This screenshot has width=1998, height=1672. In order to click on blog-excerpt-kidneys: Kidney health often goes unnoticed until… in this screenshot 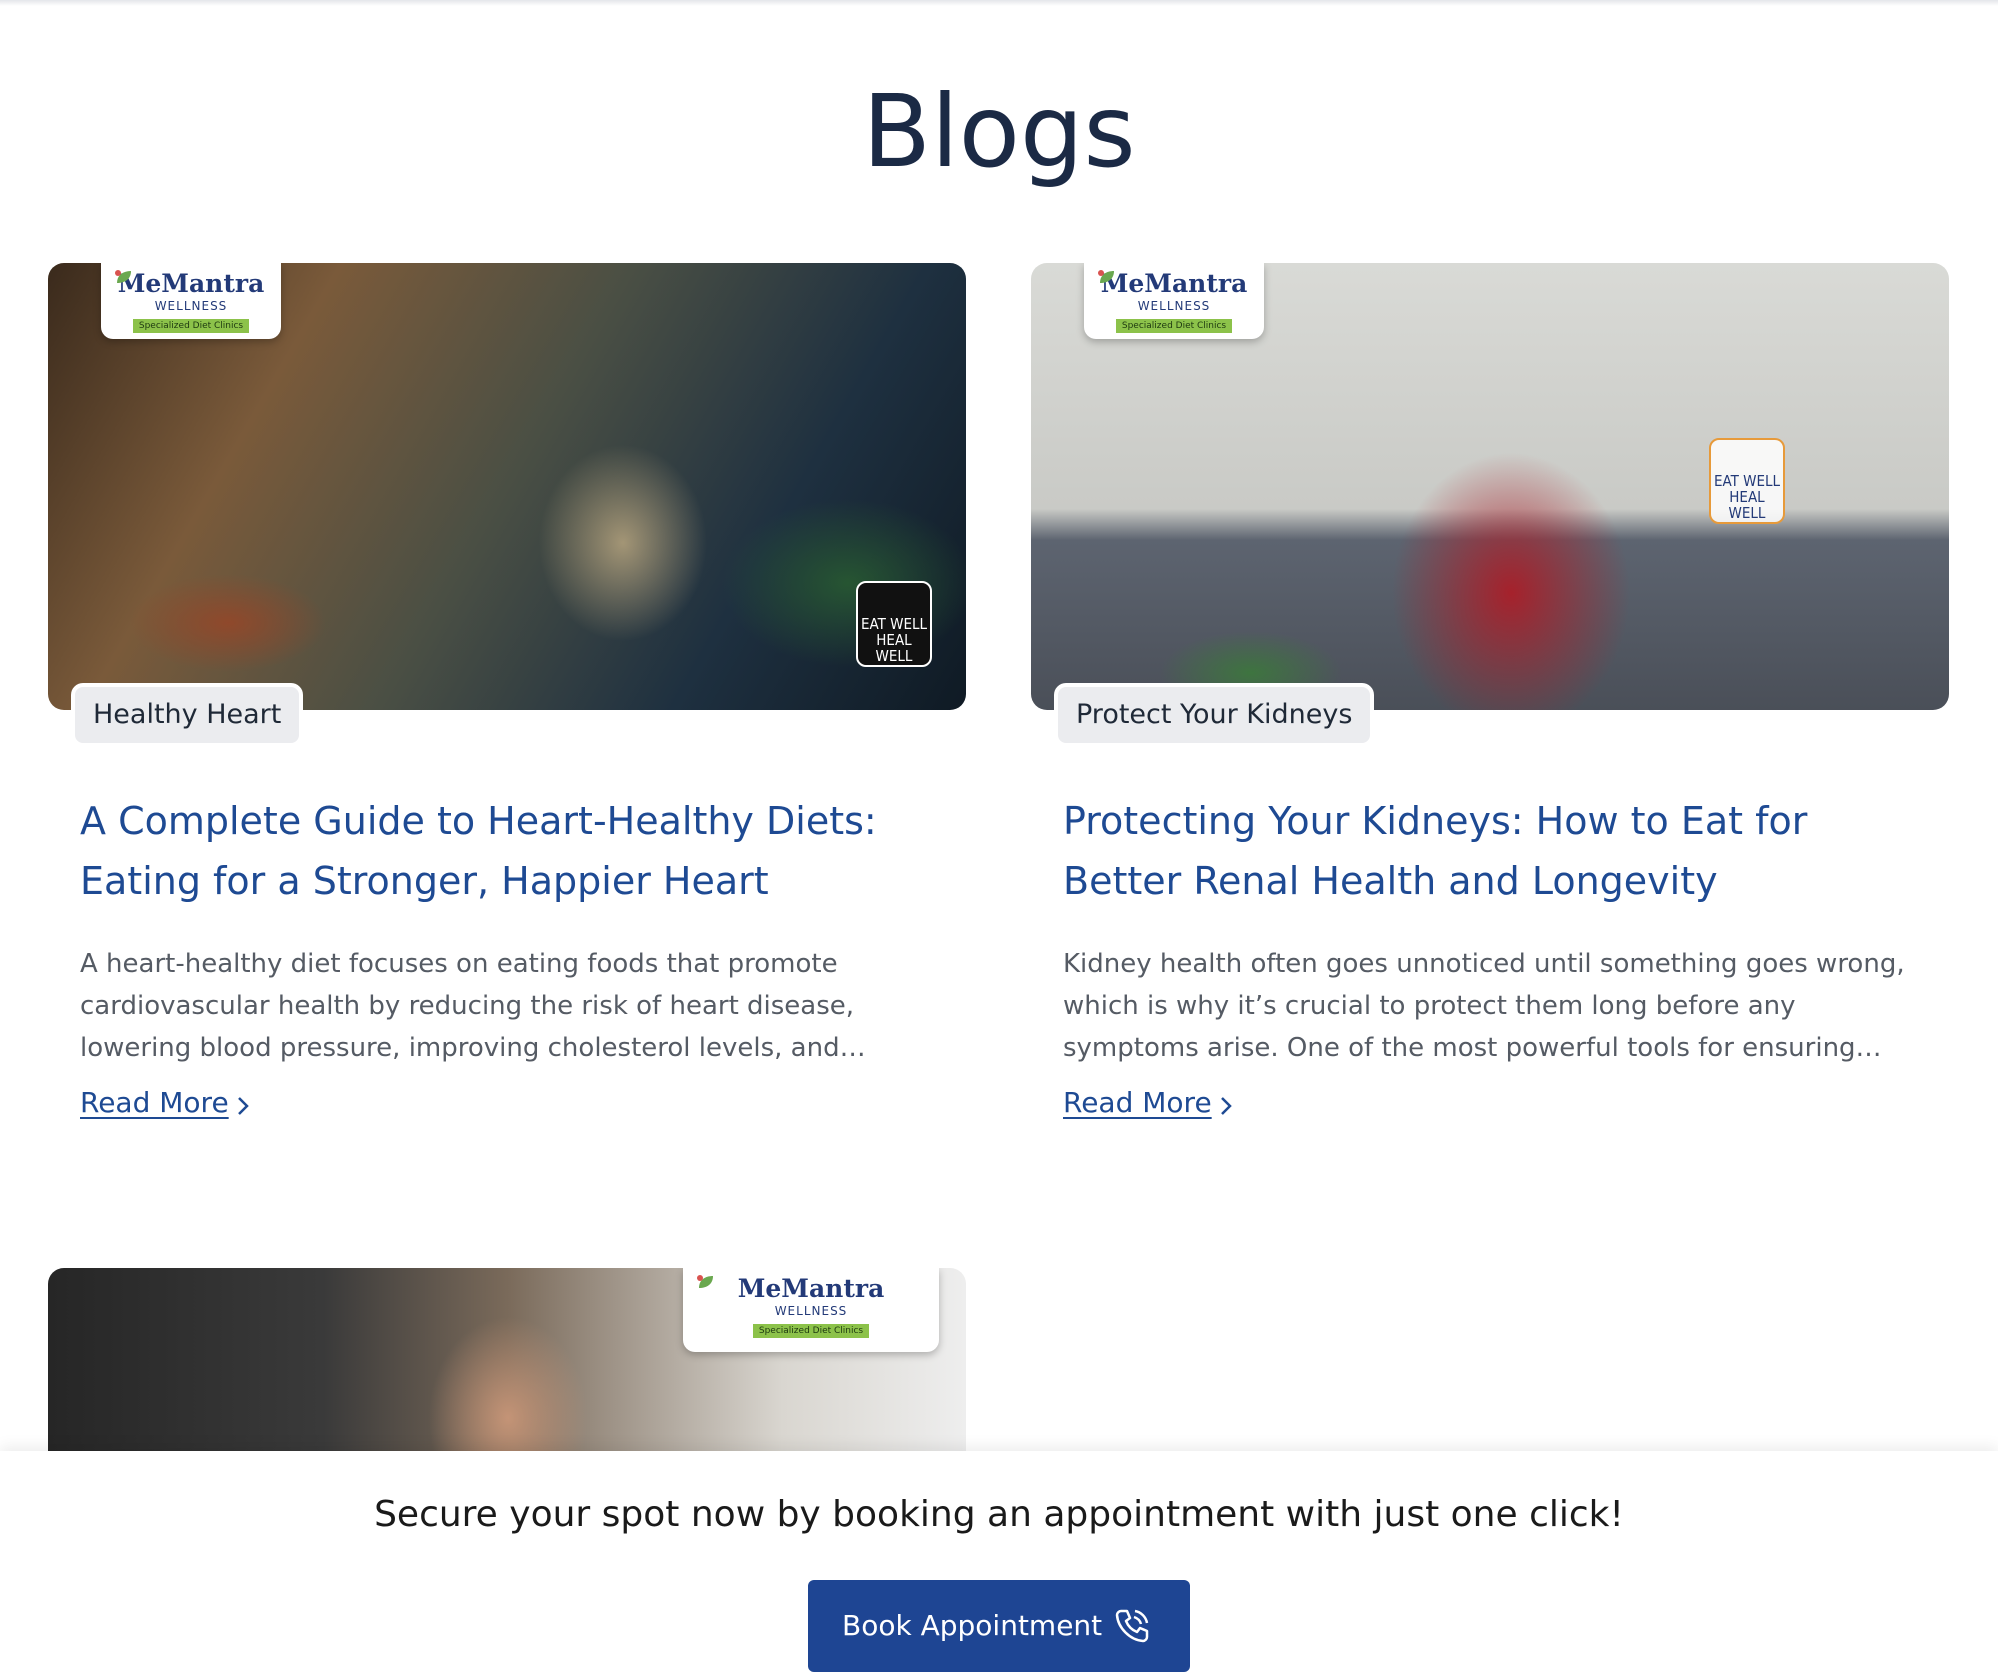, I will do `click(1484, 1006)`.